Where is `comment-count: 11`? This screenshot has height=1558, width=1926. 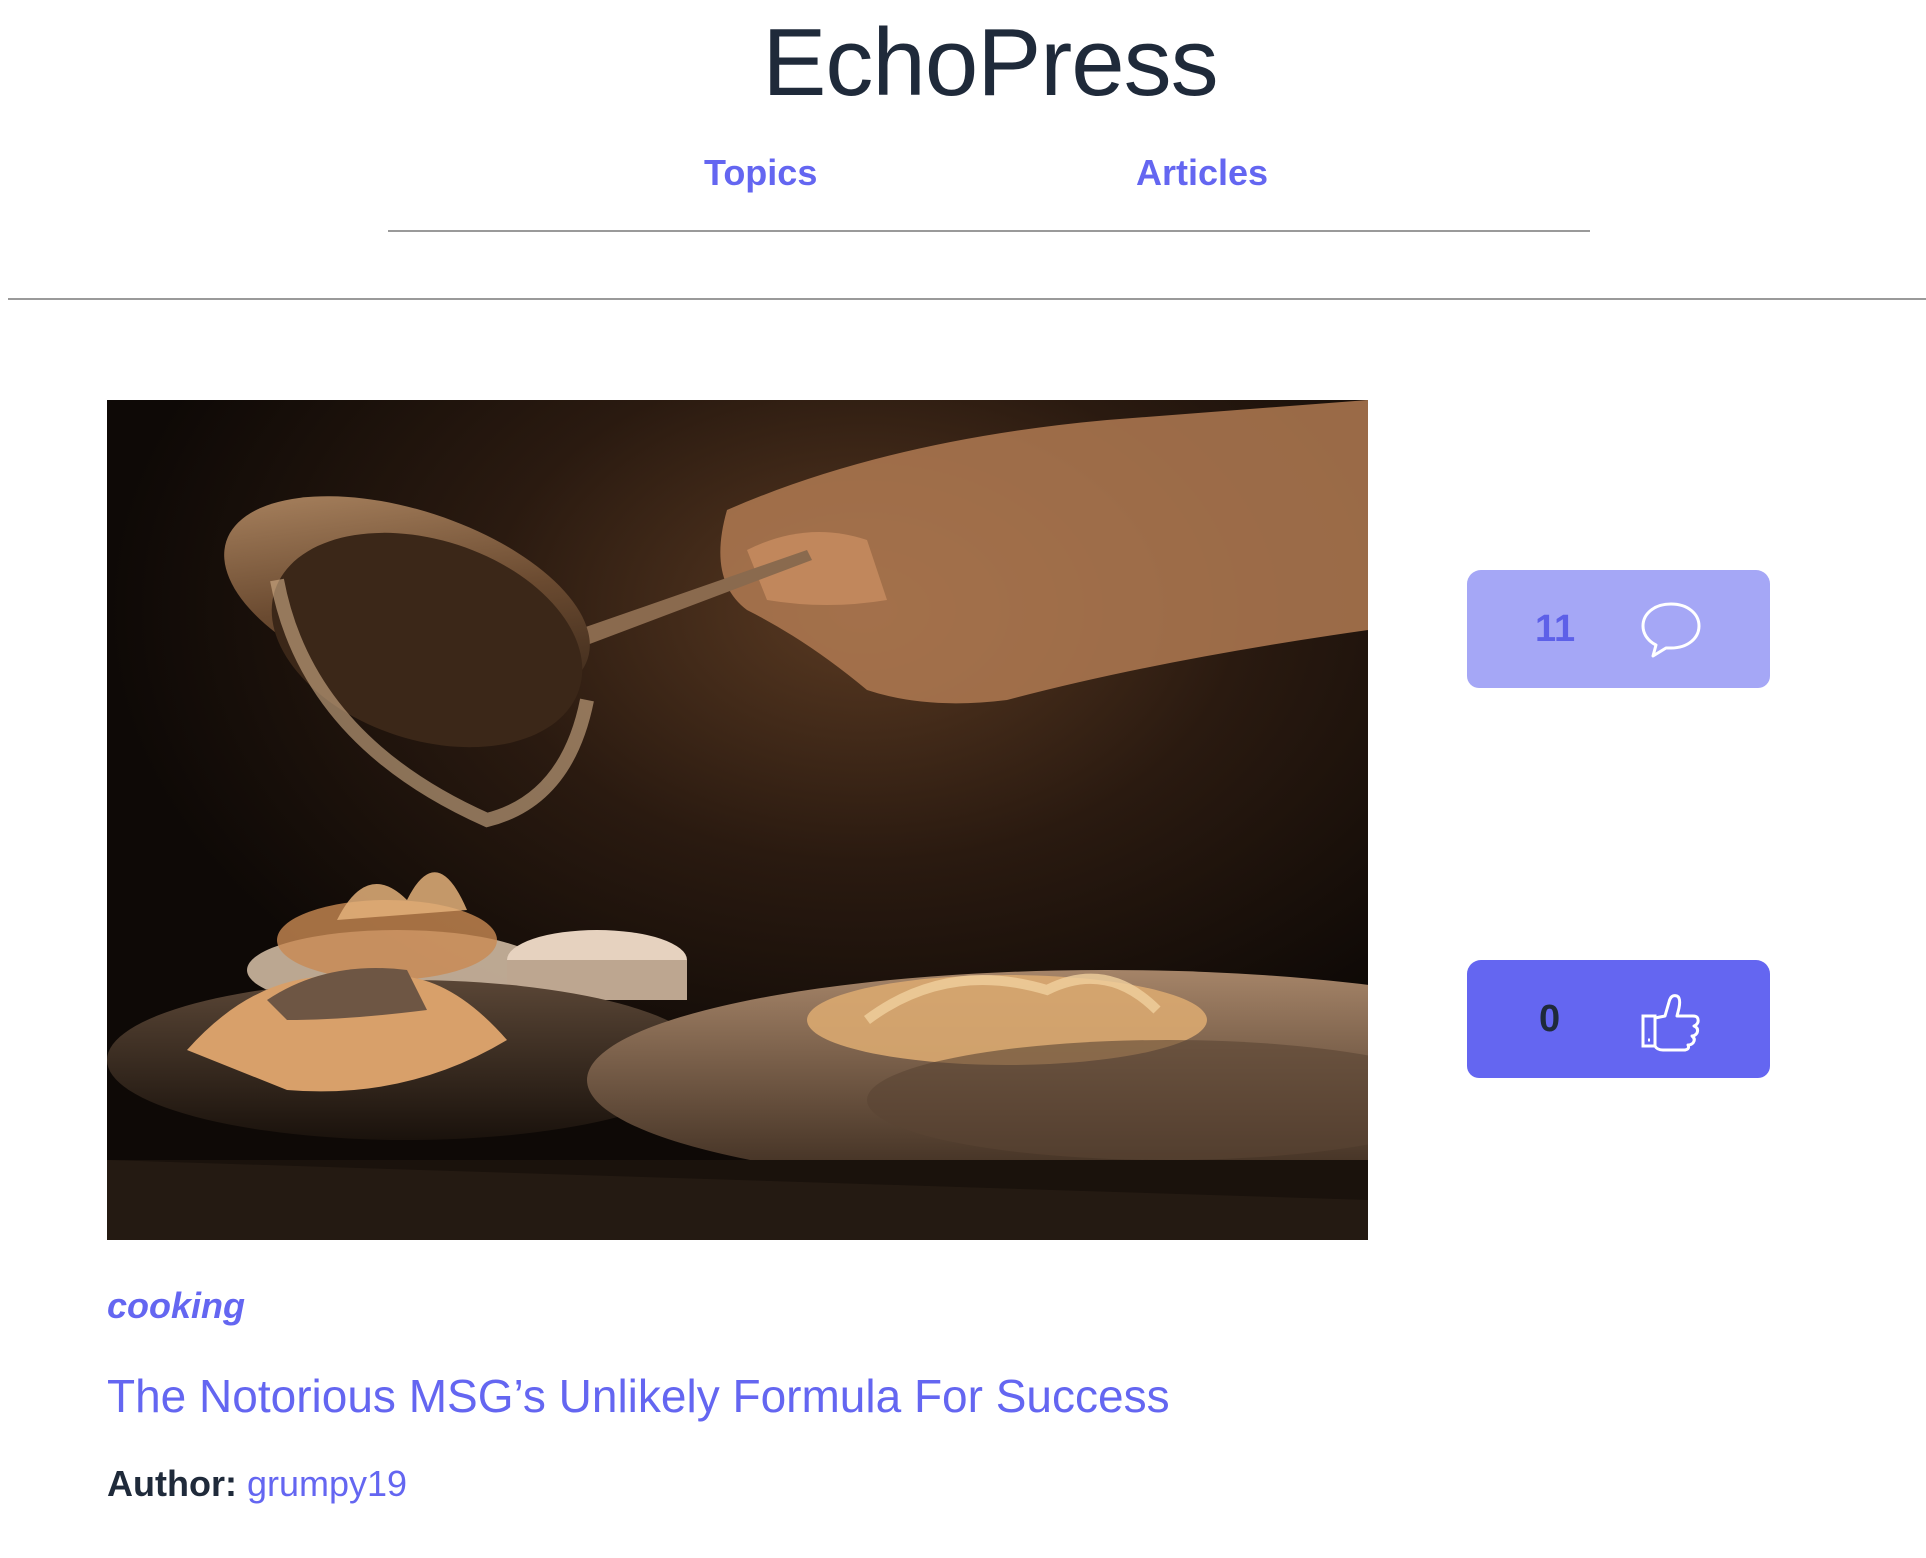
comment-count: 11 is located at coordinates (1555, 629).